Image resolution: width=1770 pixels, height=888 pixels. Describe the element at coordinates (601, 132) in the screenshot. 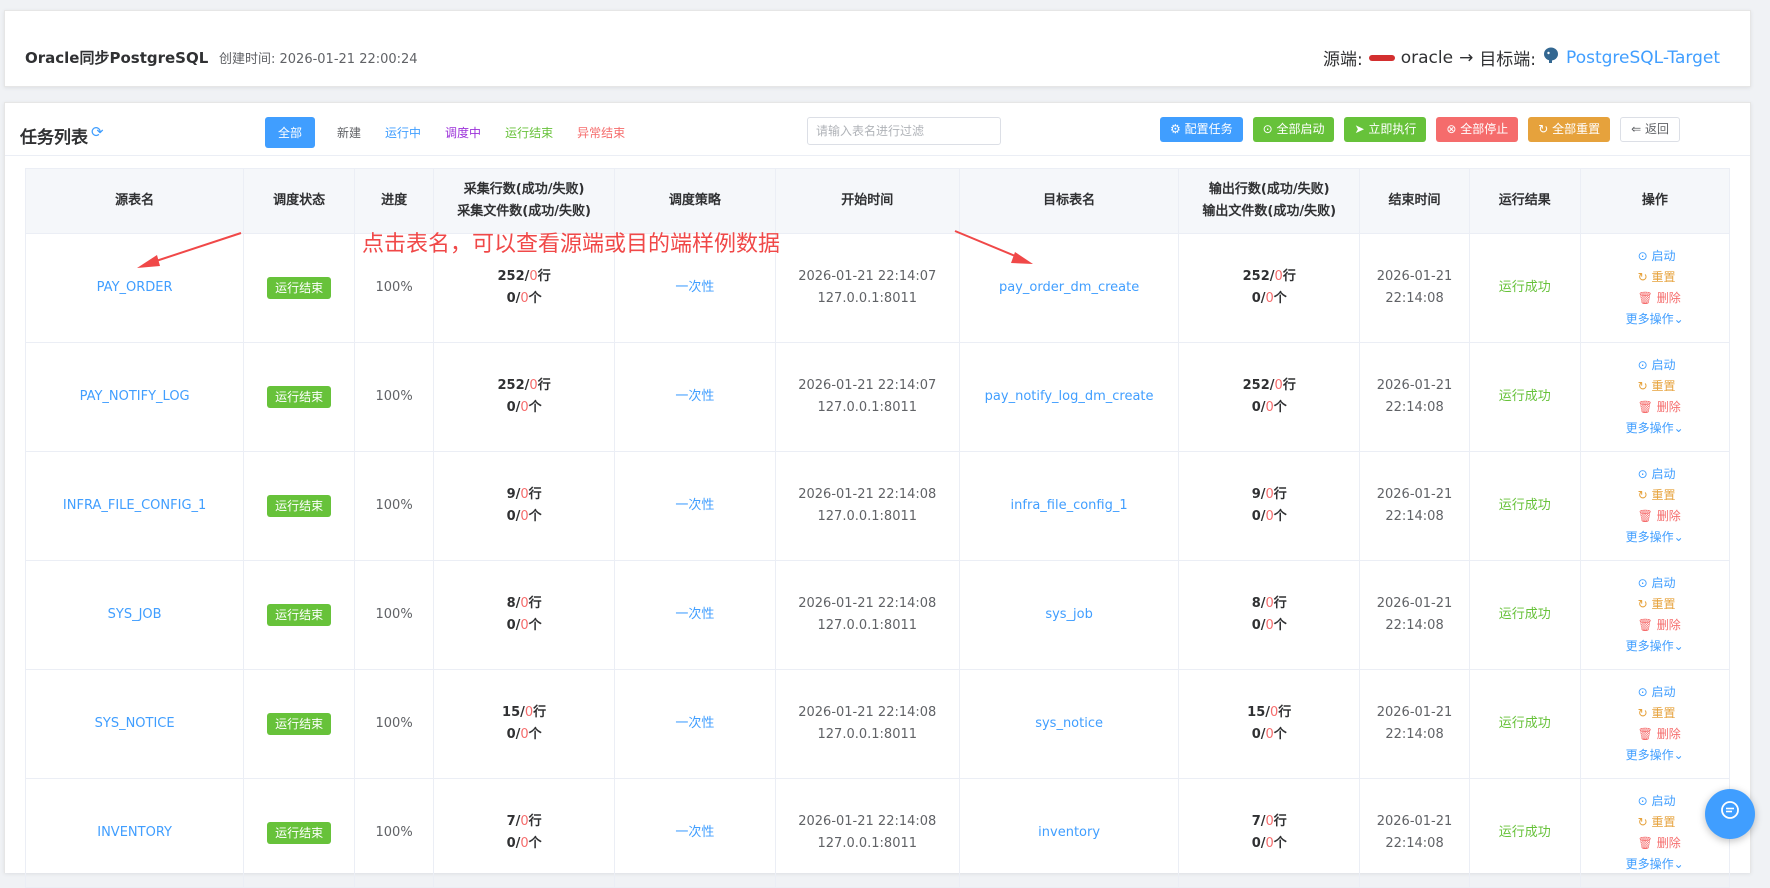

I see `filter-tab-5: 异常结束` at that location.